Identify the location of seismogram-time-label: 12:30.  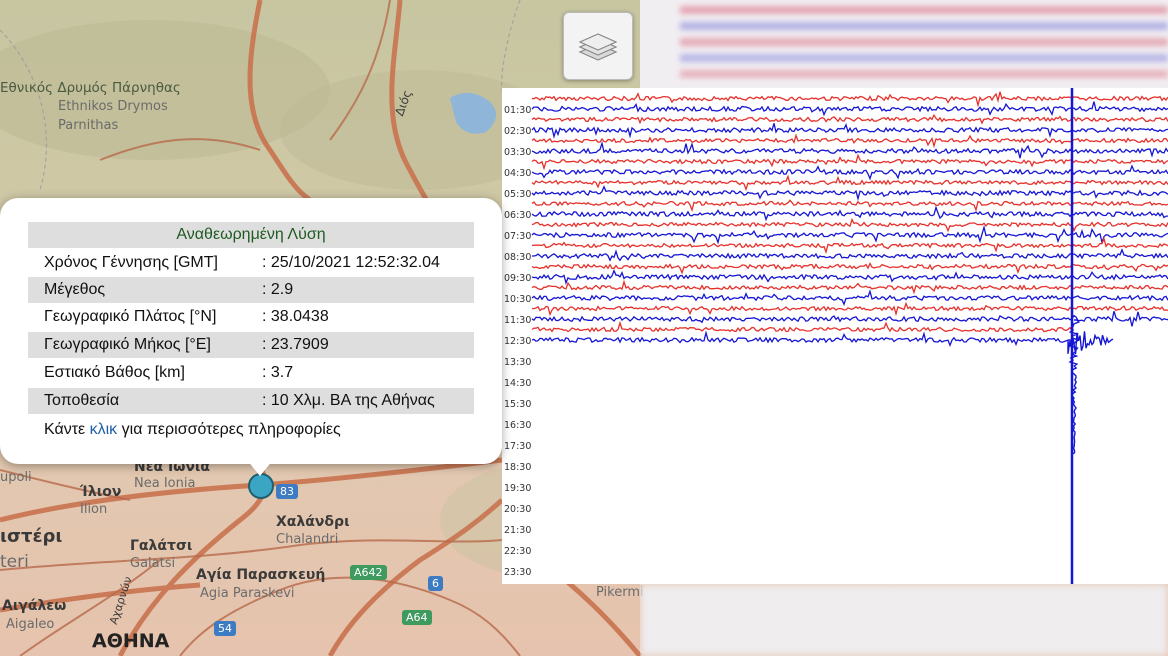
(517, 341).